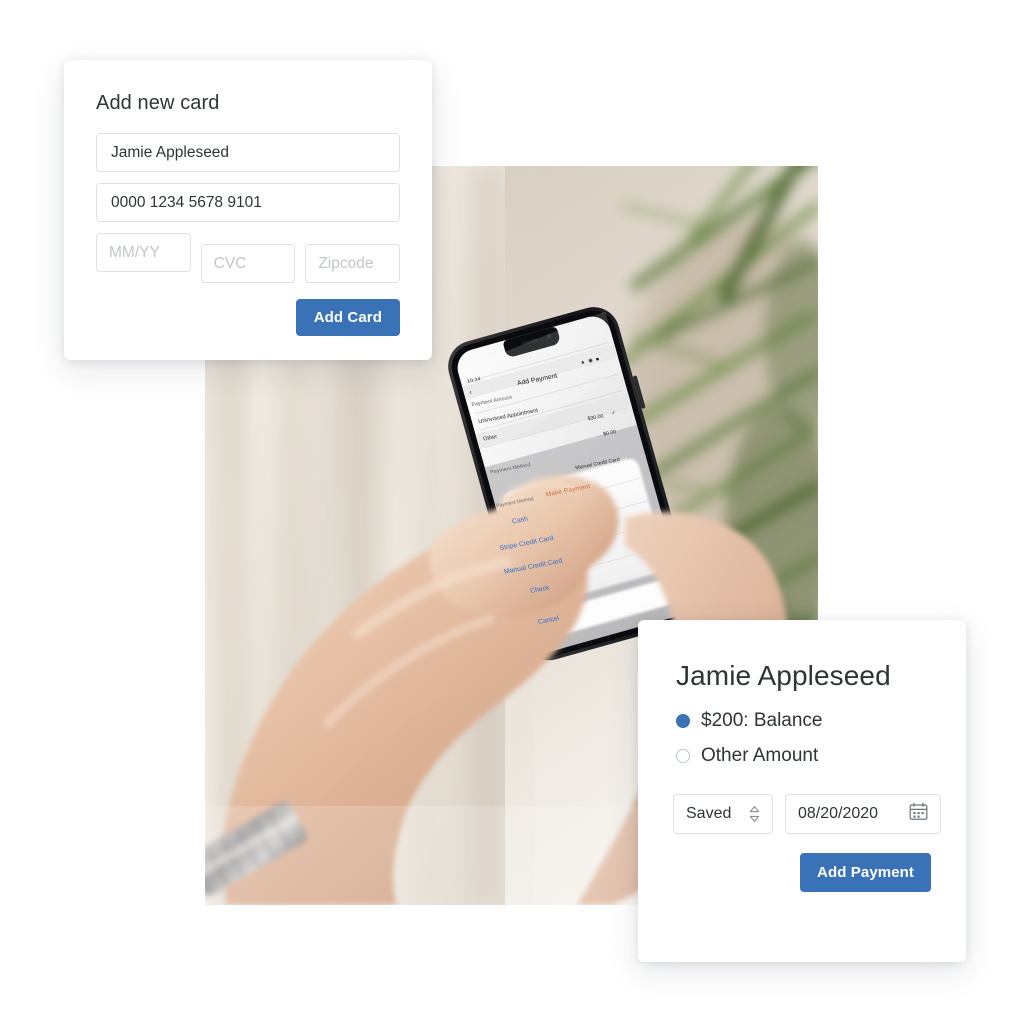  Describe the element at coordinates (248, 202) in the screenshot. I see `card-number-input: 0000 1234 5678 9101` at that location.